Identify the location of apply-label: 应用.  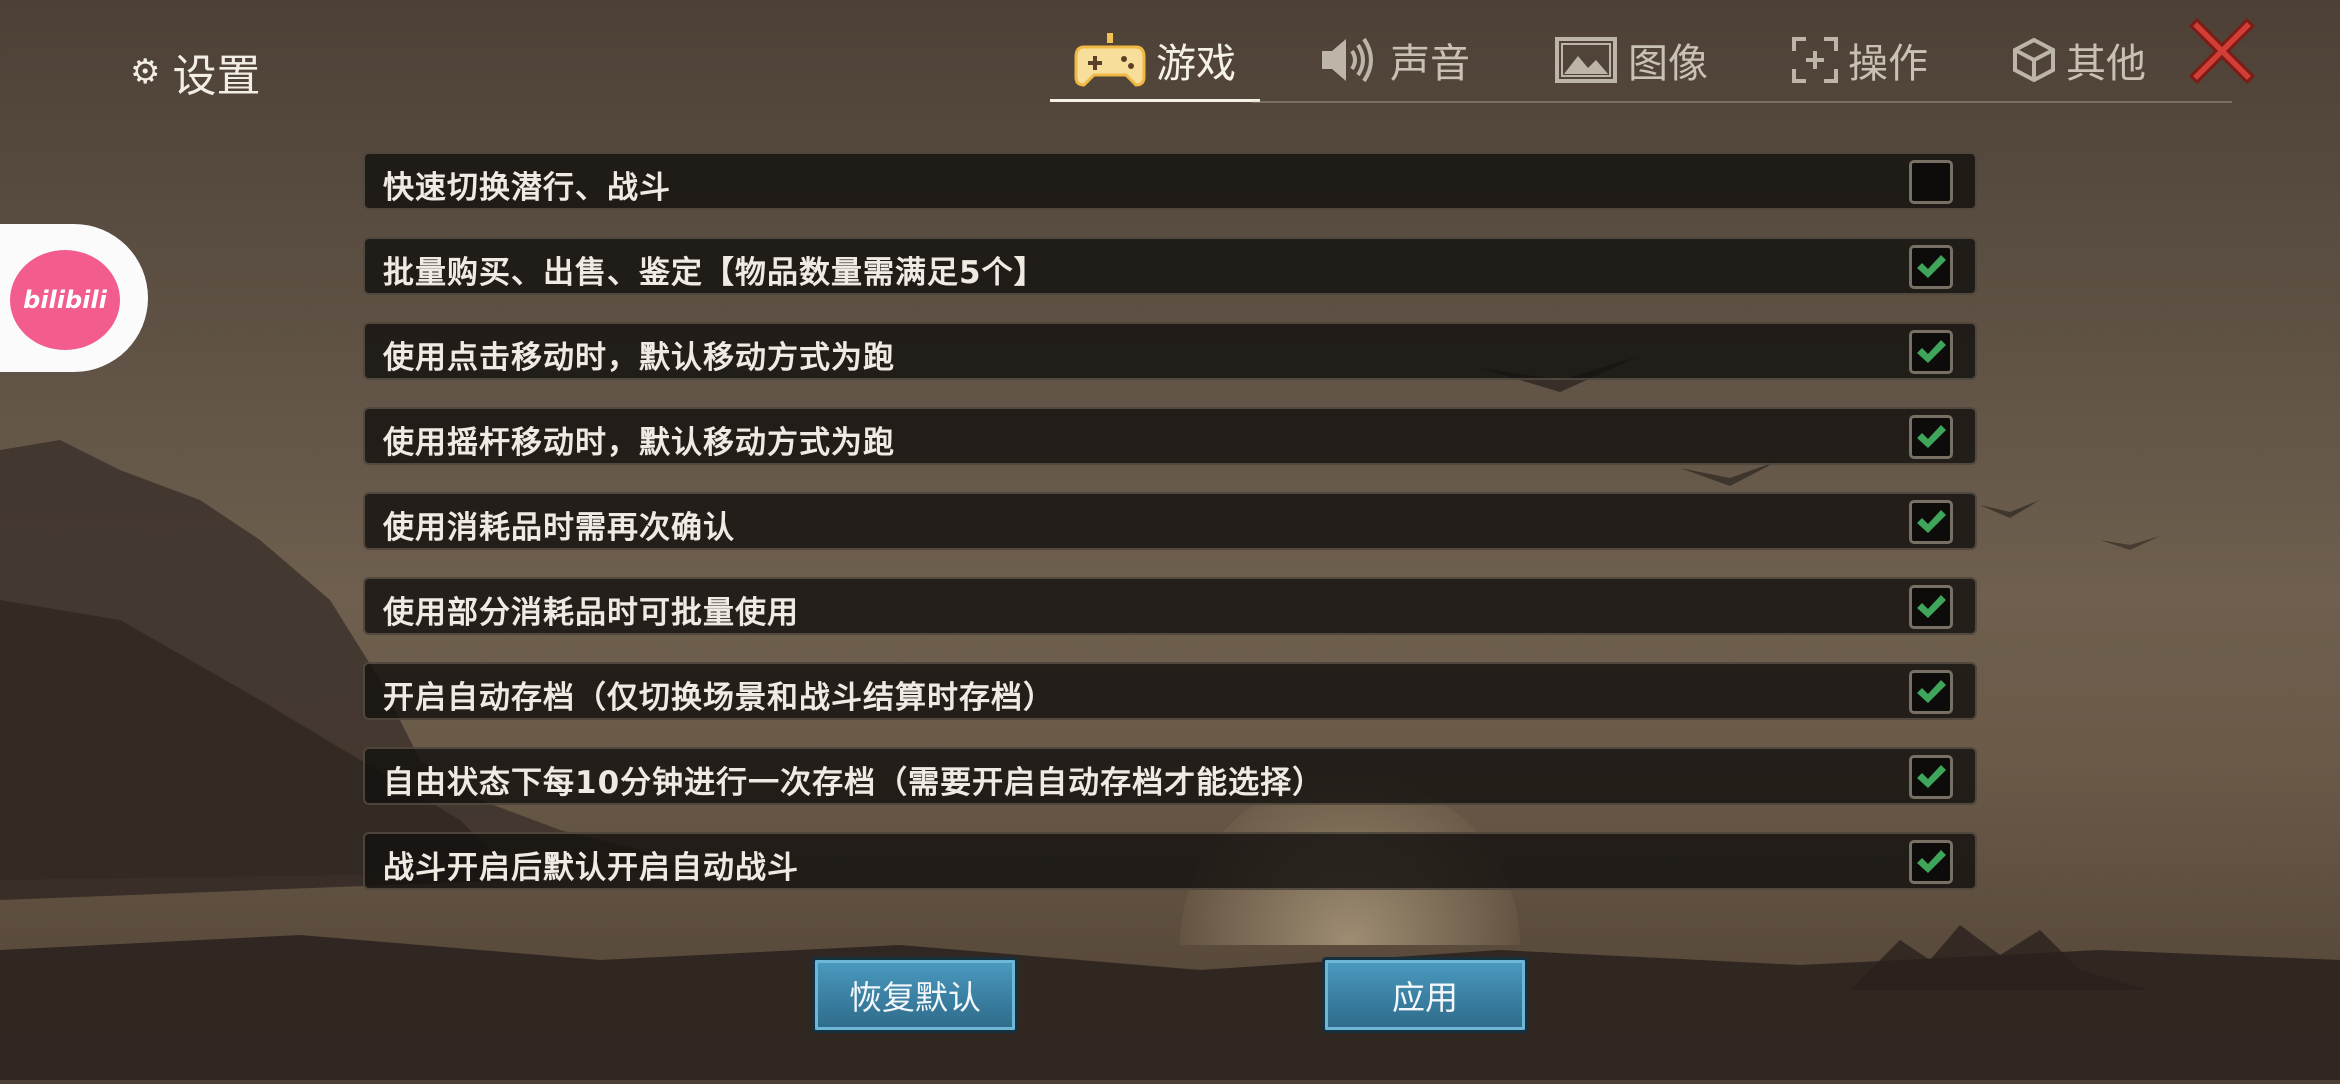
(1425, 997).